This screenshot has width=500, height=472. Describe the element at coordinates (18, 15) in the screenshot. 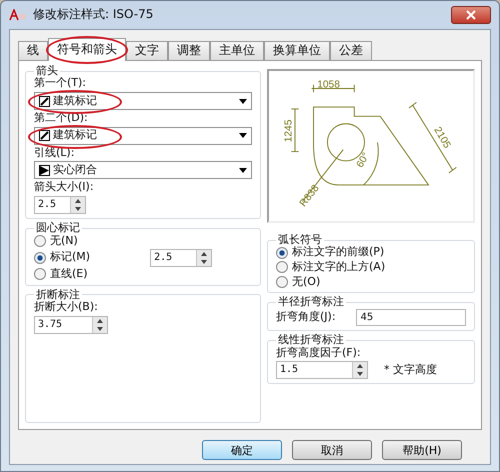

I see `app-logo-icon` at that location.